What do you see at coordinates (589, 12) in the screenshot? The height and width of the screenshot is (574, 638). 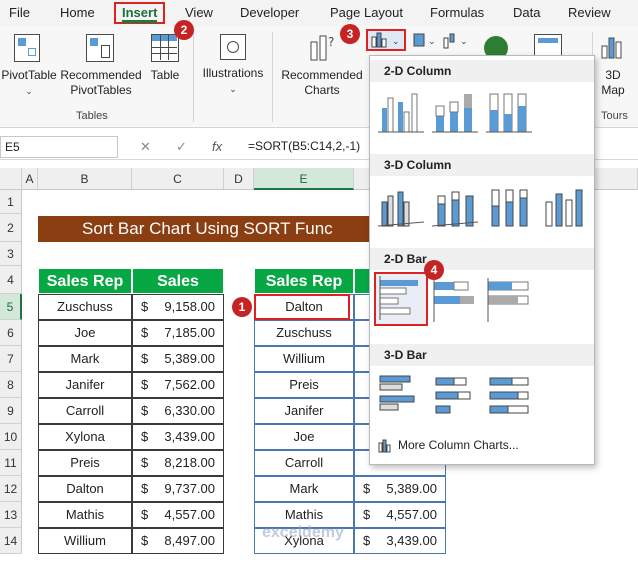 I see `tab-review: Review` at bounding box center [589, 12].